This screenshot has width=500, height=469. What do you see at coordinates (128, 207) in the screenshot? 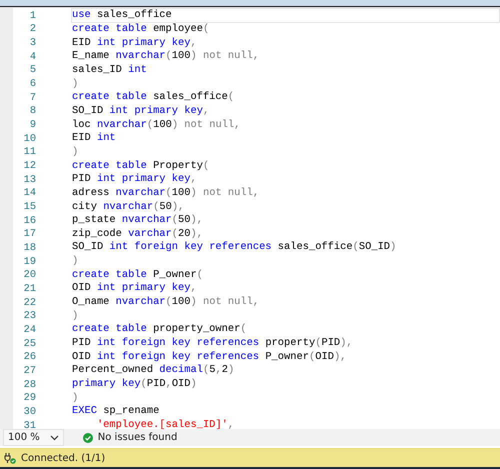
I see `code-line: city nvarchar(50),` at bounding box center [128, 207].